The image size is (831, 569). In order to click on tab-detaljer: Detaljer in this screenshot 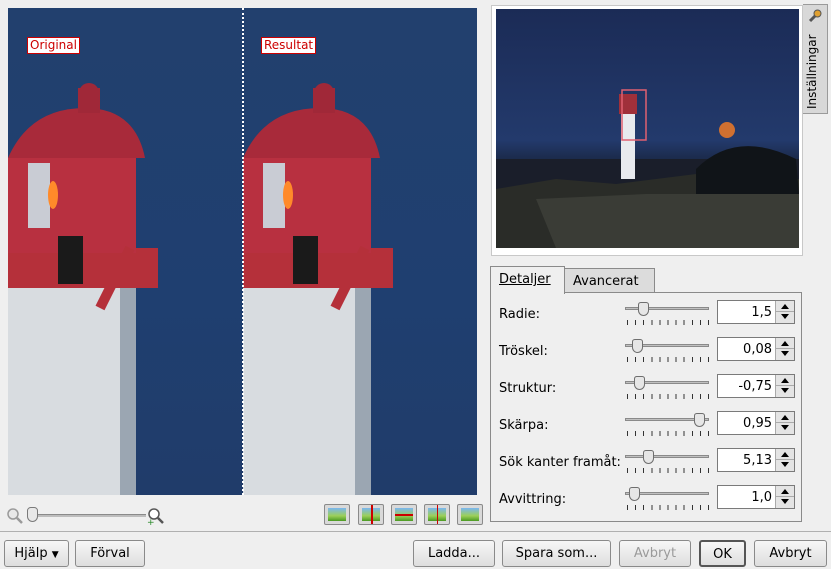, I will do `click(527, 280)`.